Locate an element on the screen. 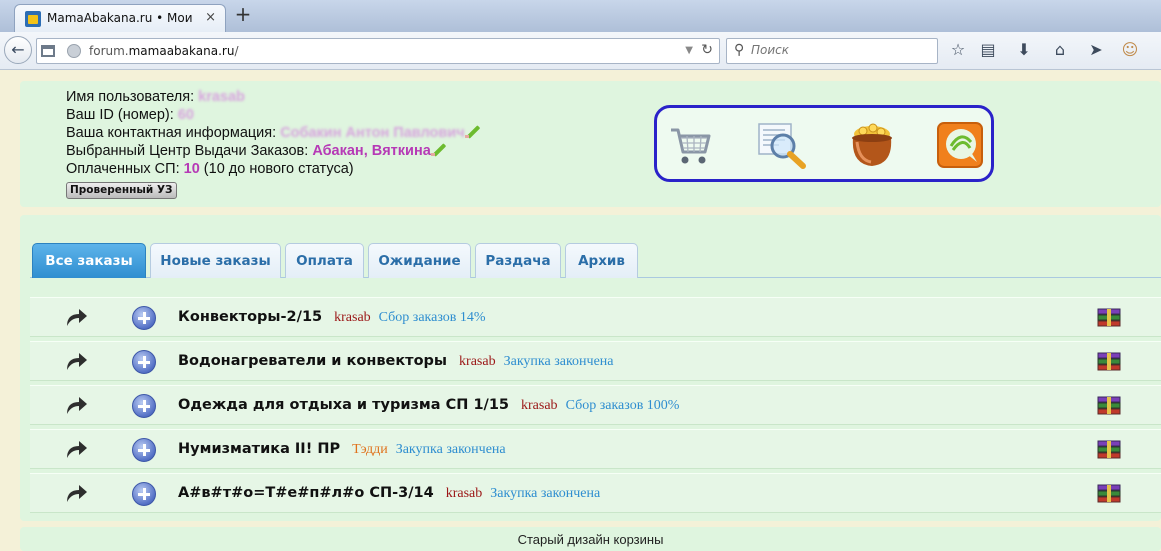  cart-icon is located at coordinates (691, 146).